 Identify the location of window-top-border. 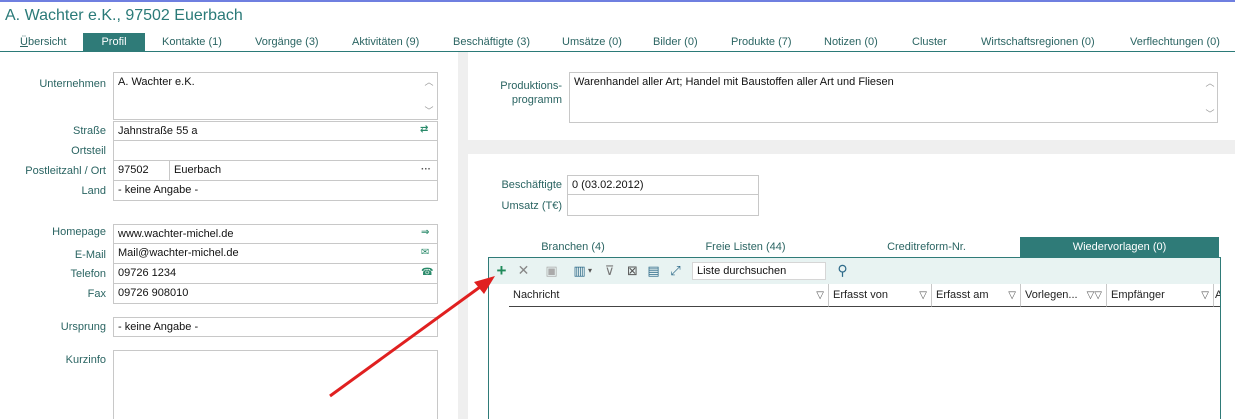
(617, 1).